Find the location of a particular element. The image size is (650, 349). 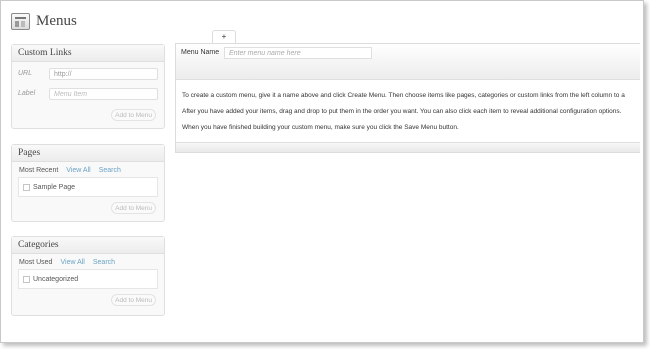

add-pages-button: Add to Menu is located at coordinates (133, 208).